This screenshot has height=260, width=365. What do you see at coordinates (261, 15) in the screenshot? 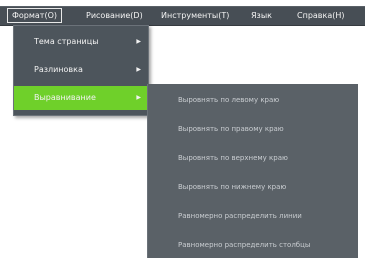
I see `menu-language: Язык` at bounding box center [261, 15].